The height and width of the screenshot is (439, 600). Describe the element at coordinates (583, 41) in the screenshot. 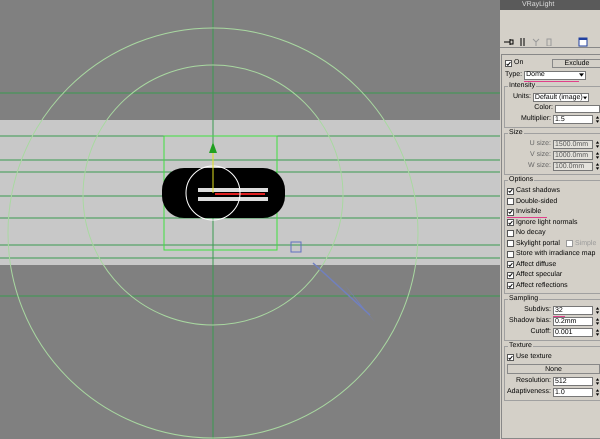

I see `configure-icon` at that location.